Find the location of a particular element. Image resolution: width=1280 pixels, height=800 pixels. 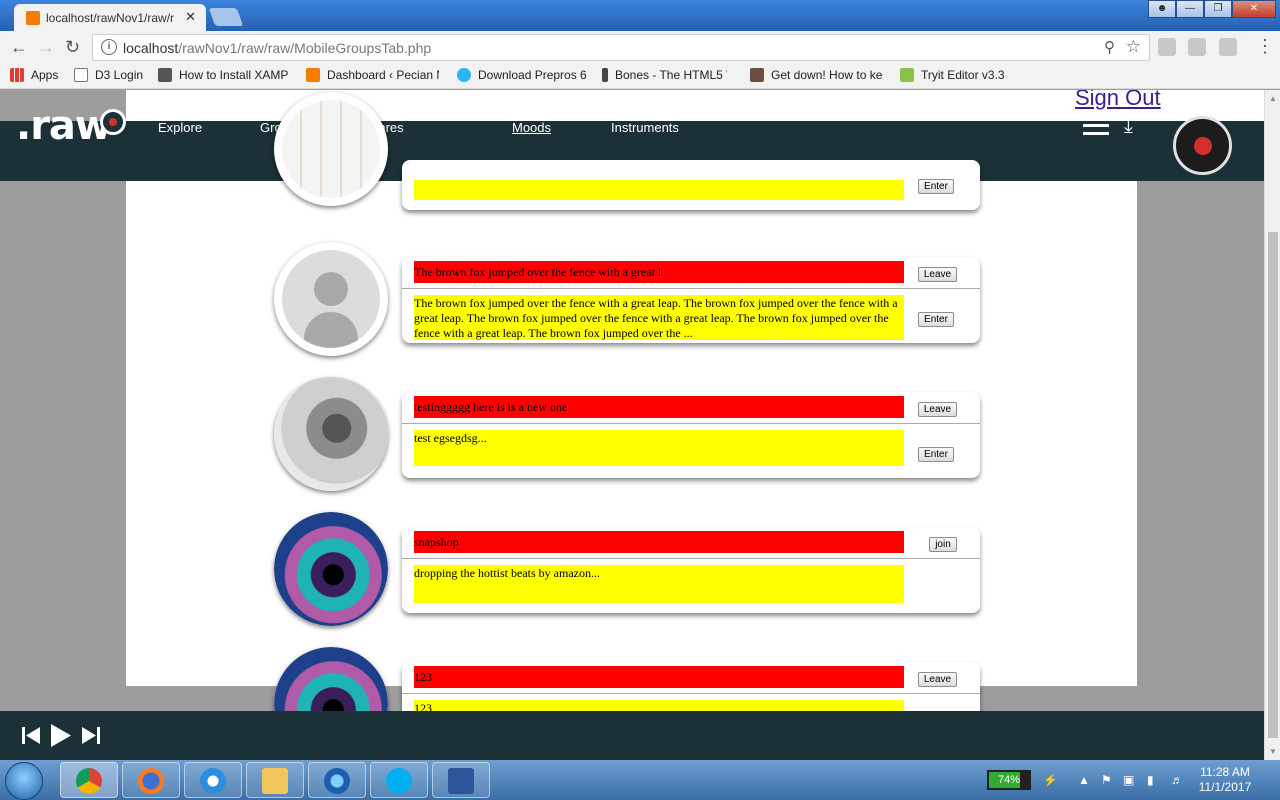

tab-title: localhost/rawNov1/raw/r is located at coordinates (110, 18).